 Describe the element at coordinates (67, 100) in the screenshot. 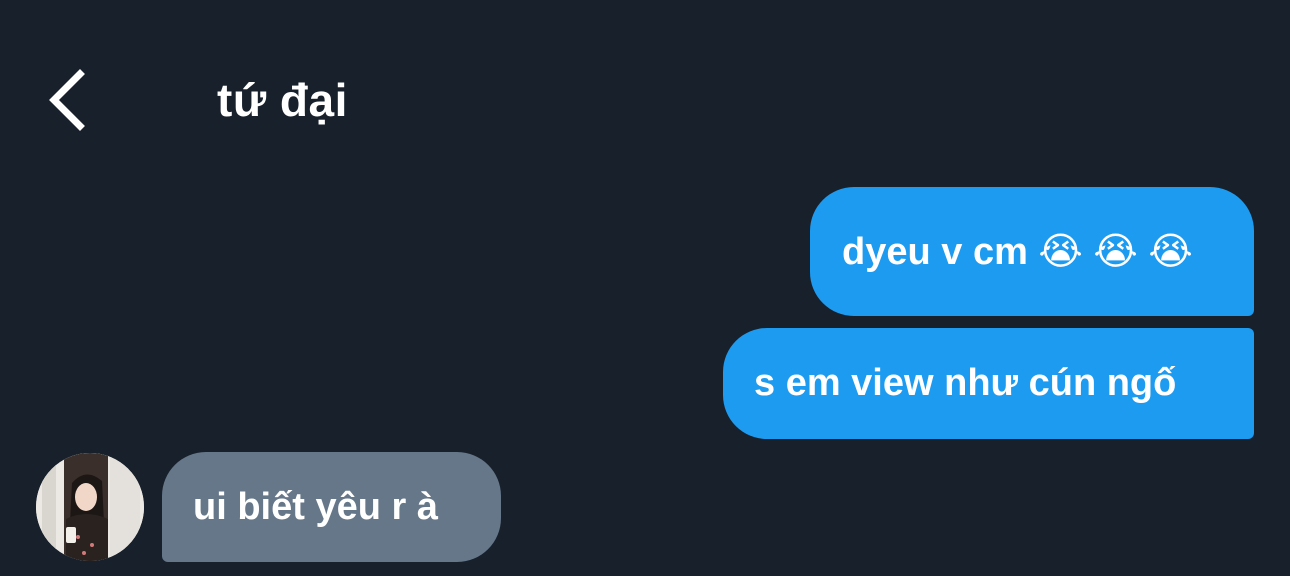

I see `chevron-left-icon` at that location.